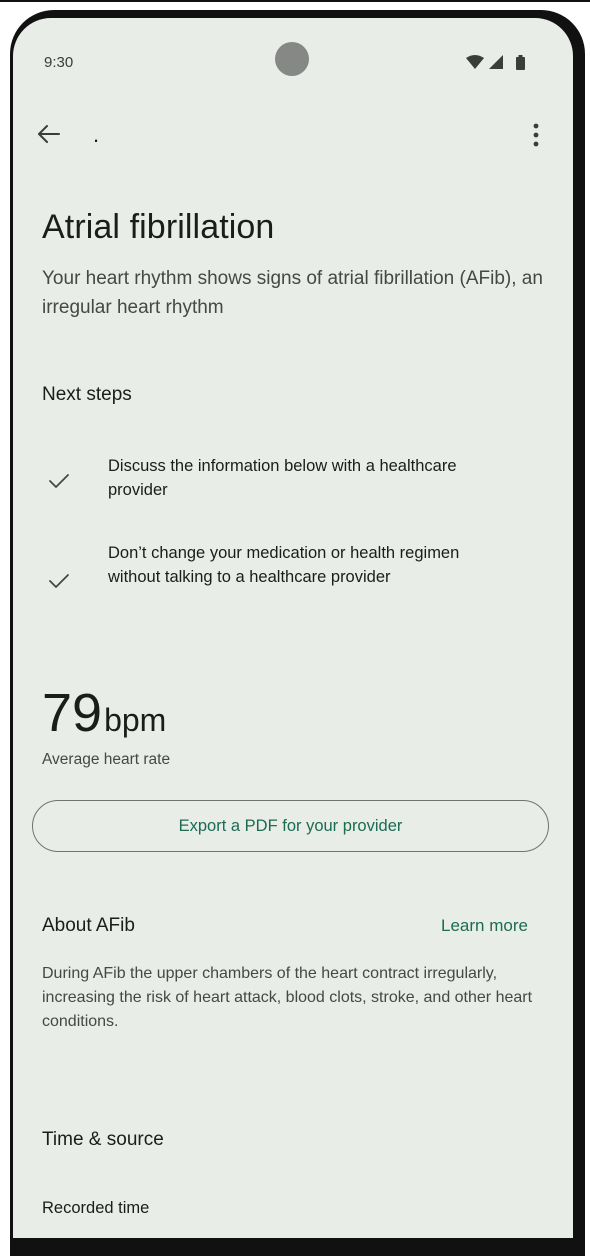 This screenshot has width=590, height=1256. I want to click on top-rule, so click(295, 1).